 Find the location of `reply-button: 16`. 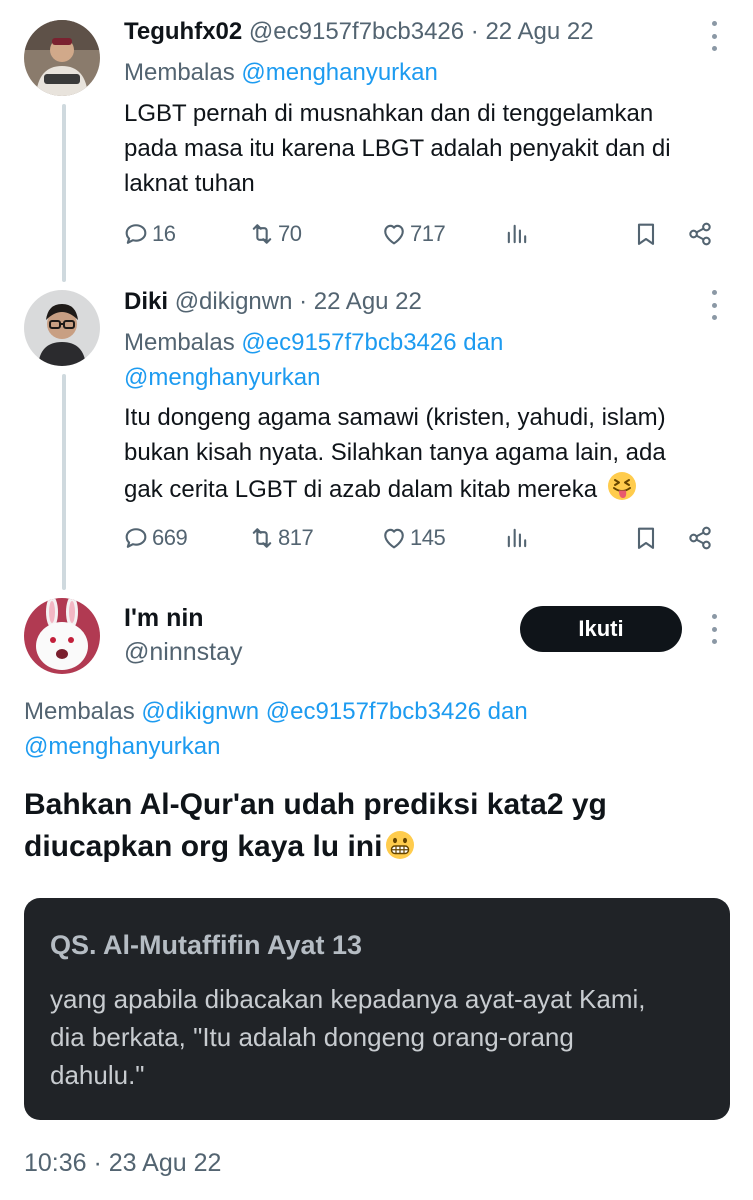

reply-button: 16 is located at coordinates (149, 234).